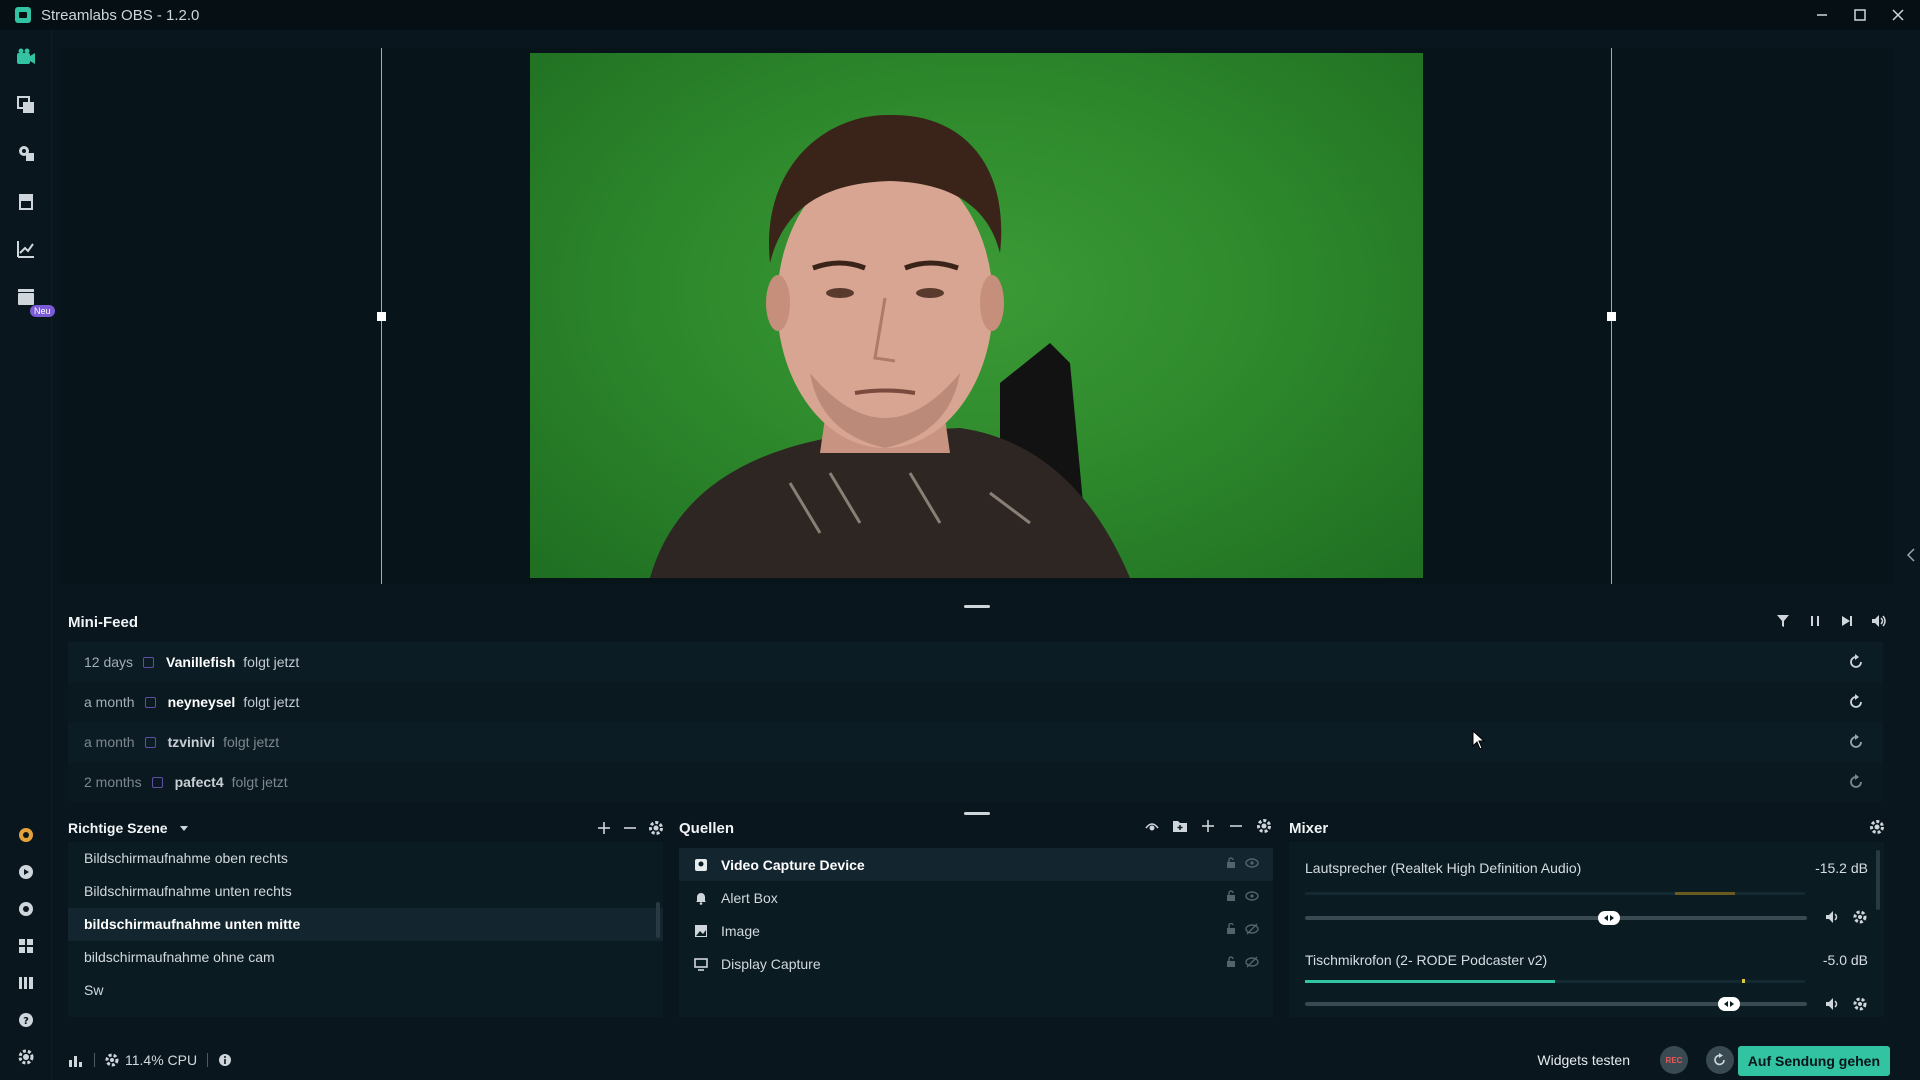  What do you see at coordinates (161, 1060) in the screenshot?
I see `cpu-usage: 11.4% CPU` at bounding box center [161, 1060].